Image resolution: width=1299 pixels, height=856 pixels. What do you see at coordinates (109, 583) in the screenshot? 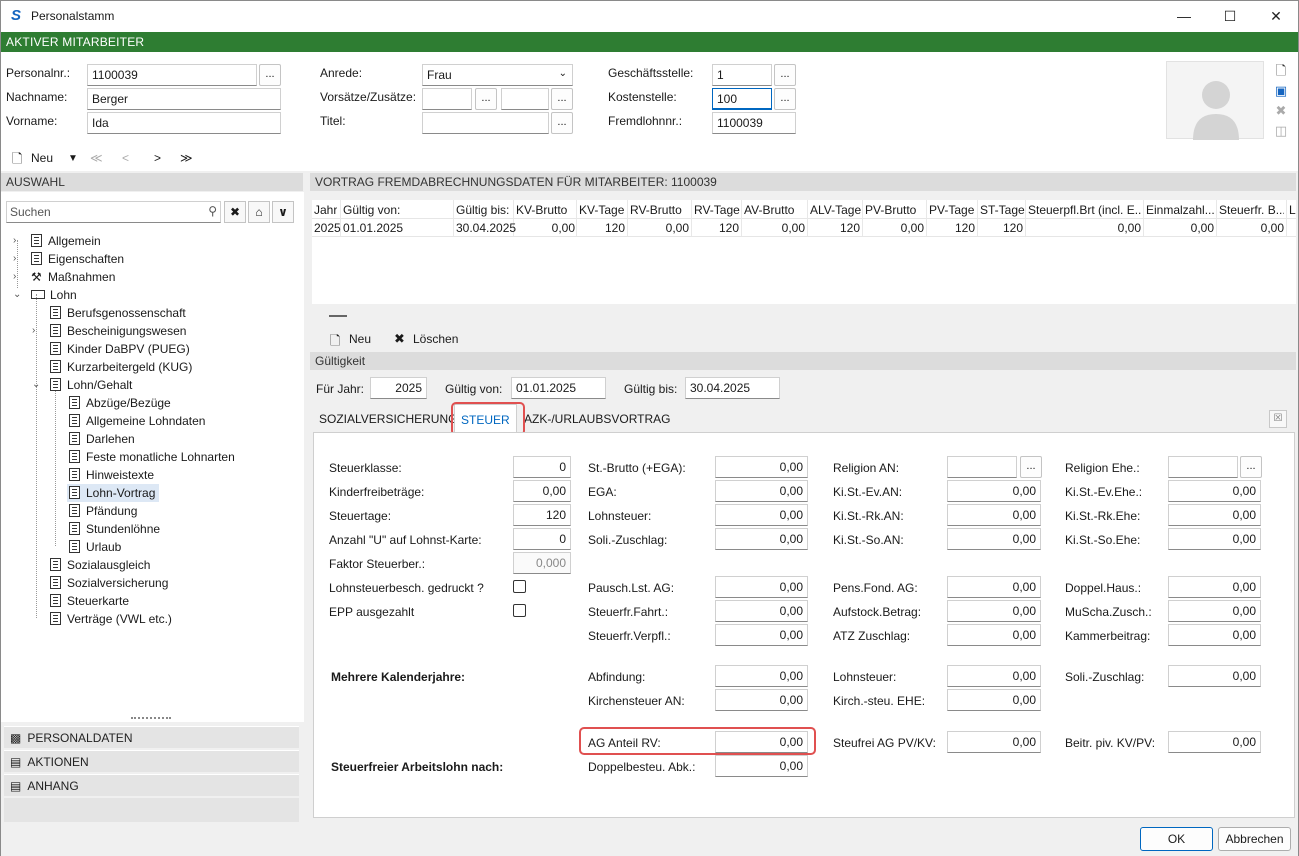
I see `tree-item-sozialversicherung: Sozialversicherung` at bounding box center [109, 583].